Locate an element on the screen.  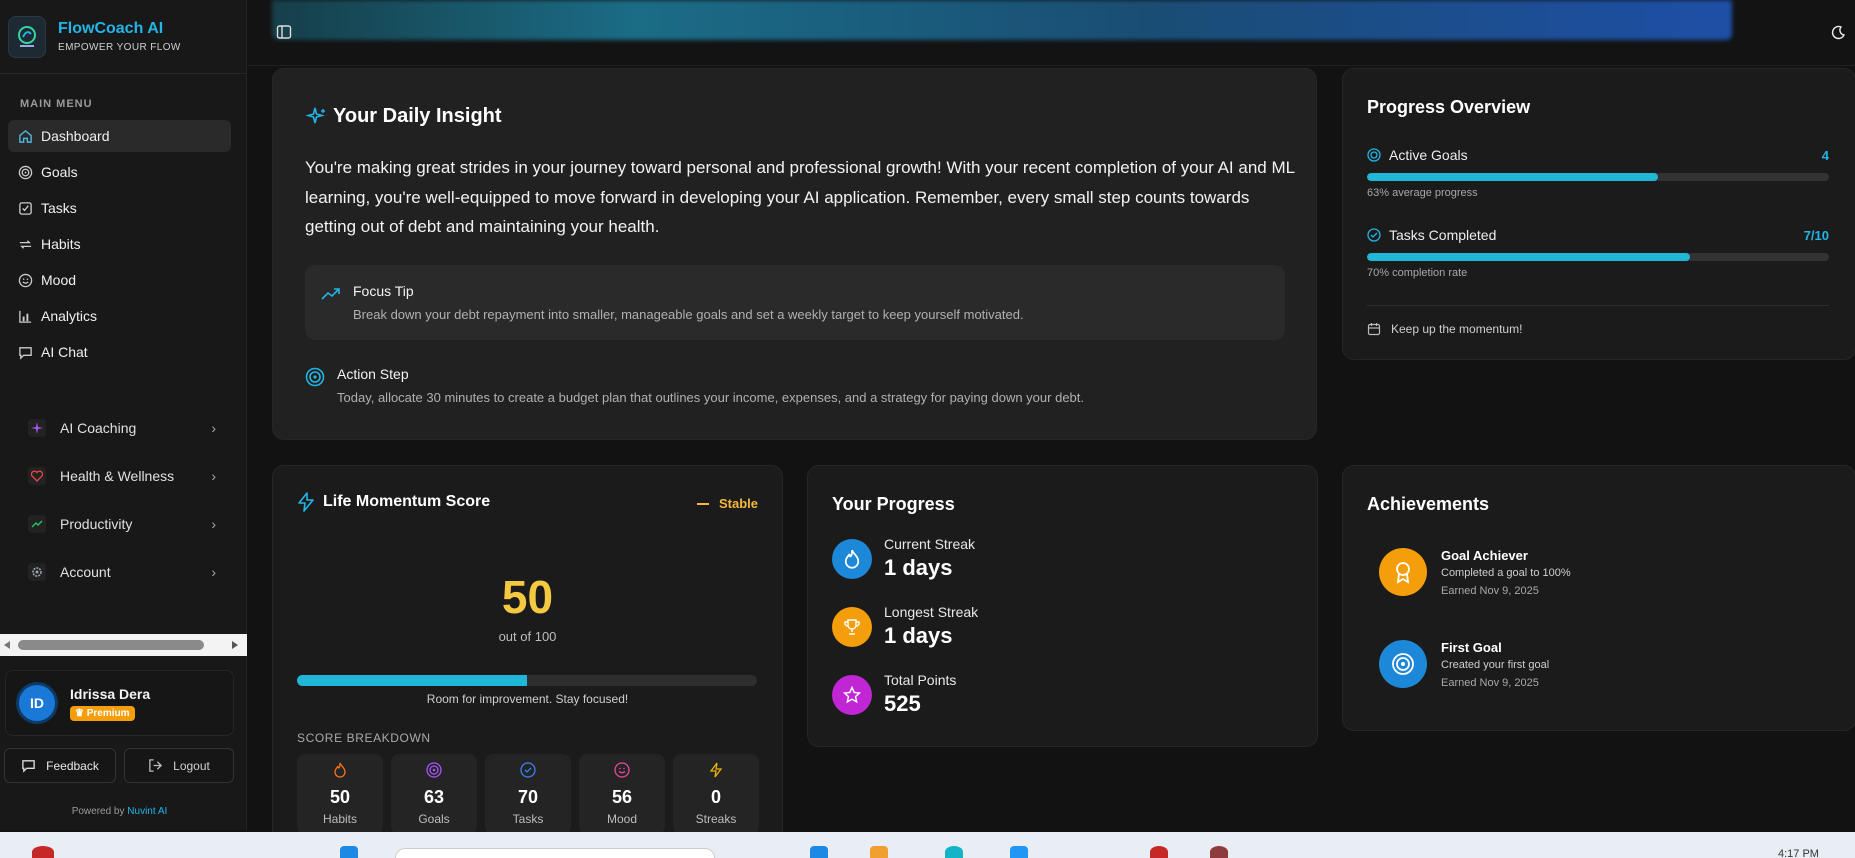
taskbar-search is located at coordinates (555, 853).